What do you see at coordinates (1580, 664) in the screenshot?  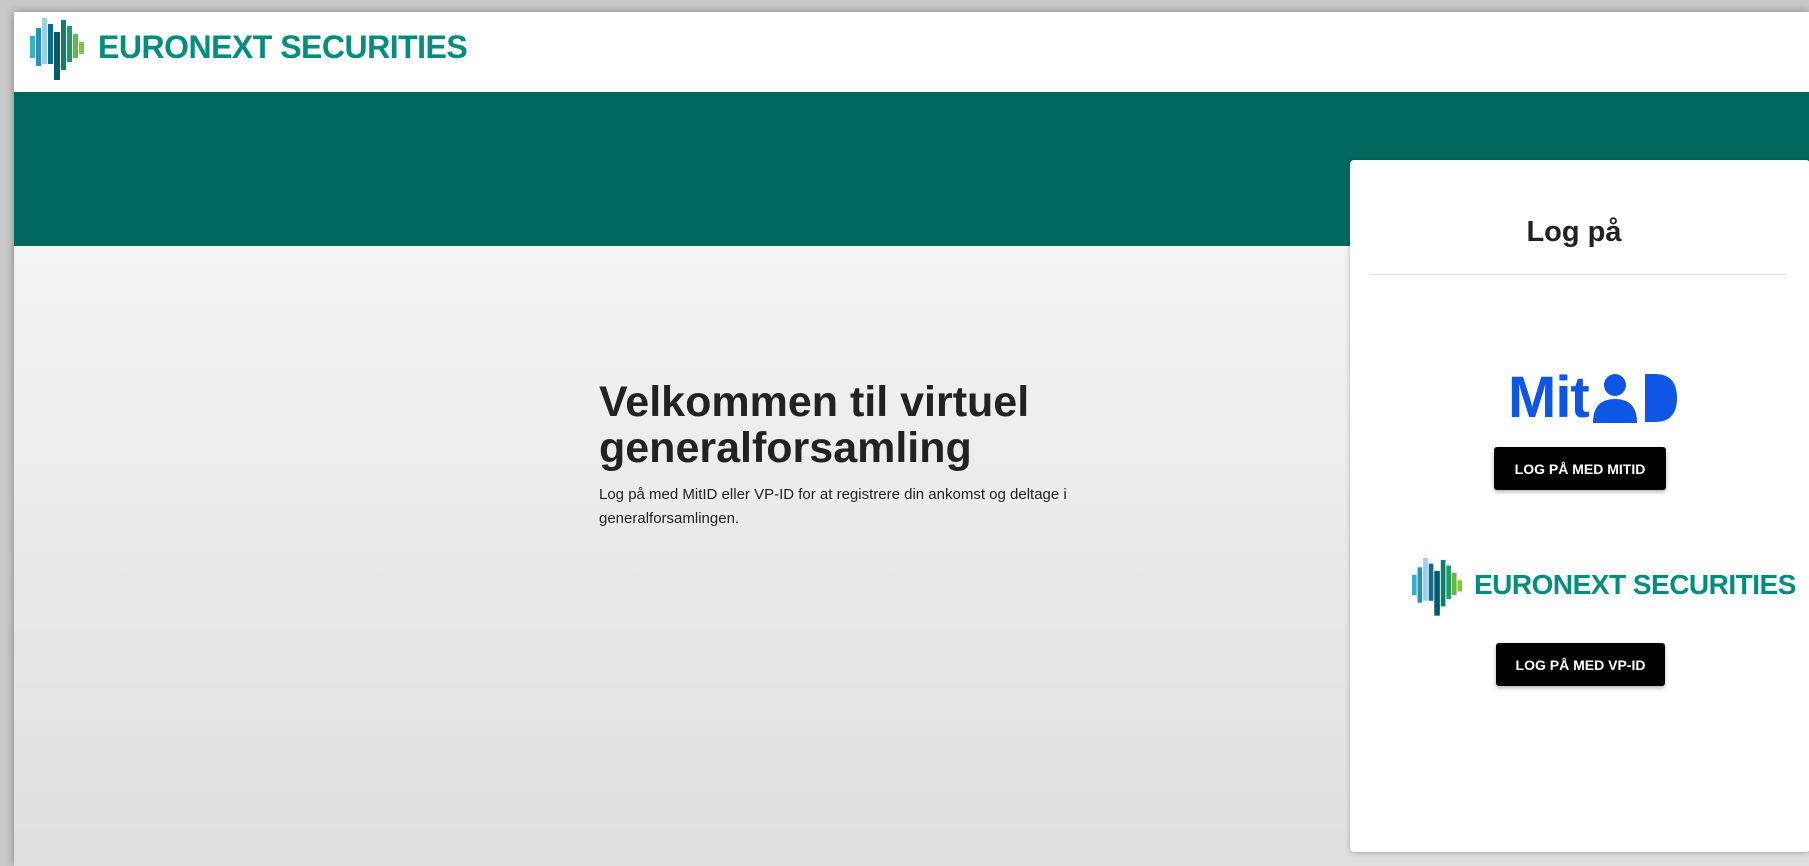 I see `login-vpid-button: LOG PÅ MED VP-ID` at bounding box center [1580, 664].